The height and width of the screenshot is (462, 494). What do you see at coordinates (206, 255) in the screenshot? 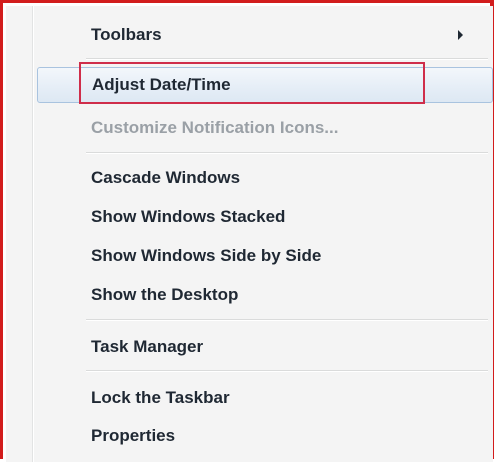
I see `menu-item-label: Show Windows Side by Side` at bounding box center [206, 255].